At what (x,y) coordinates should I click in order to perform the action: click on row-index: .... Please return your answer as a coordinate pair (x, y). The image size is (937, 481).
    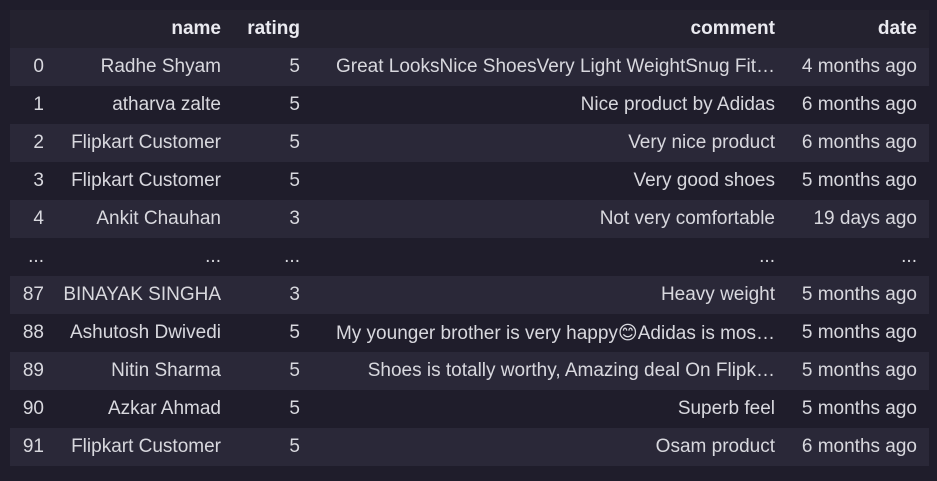
    Looking at the image, I should click on (36, 256).